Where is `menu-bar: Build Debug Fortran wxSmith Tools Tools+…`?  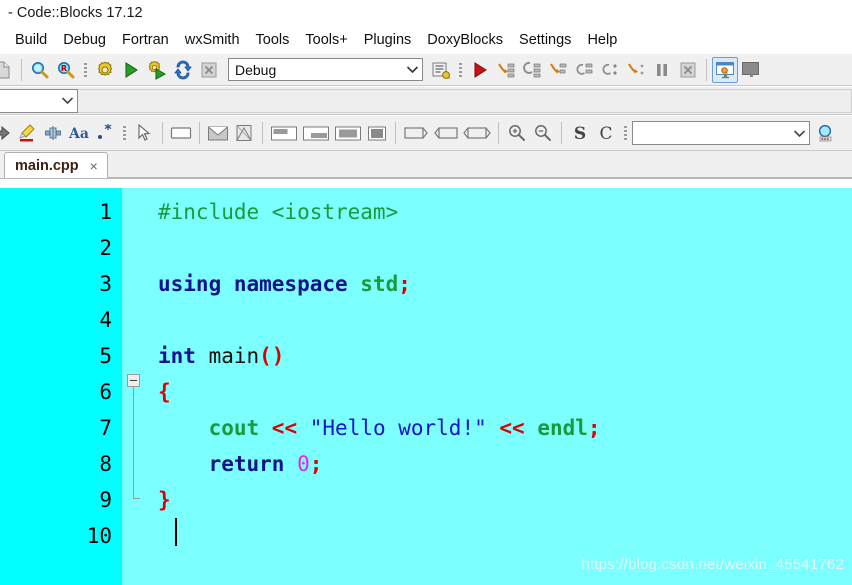 menu-bar: Build Debug Fortran wxSmith Tools Tools+… is located at coordinates (426, 39).